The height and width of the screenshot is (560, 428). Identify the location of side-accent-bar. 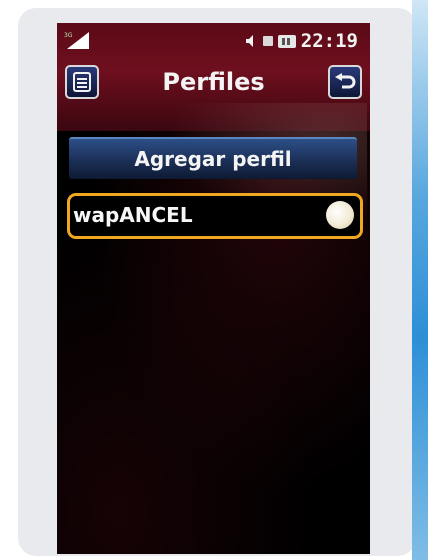
(420, 280).